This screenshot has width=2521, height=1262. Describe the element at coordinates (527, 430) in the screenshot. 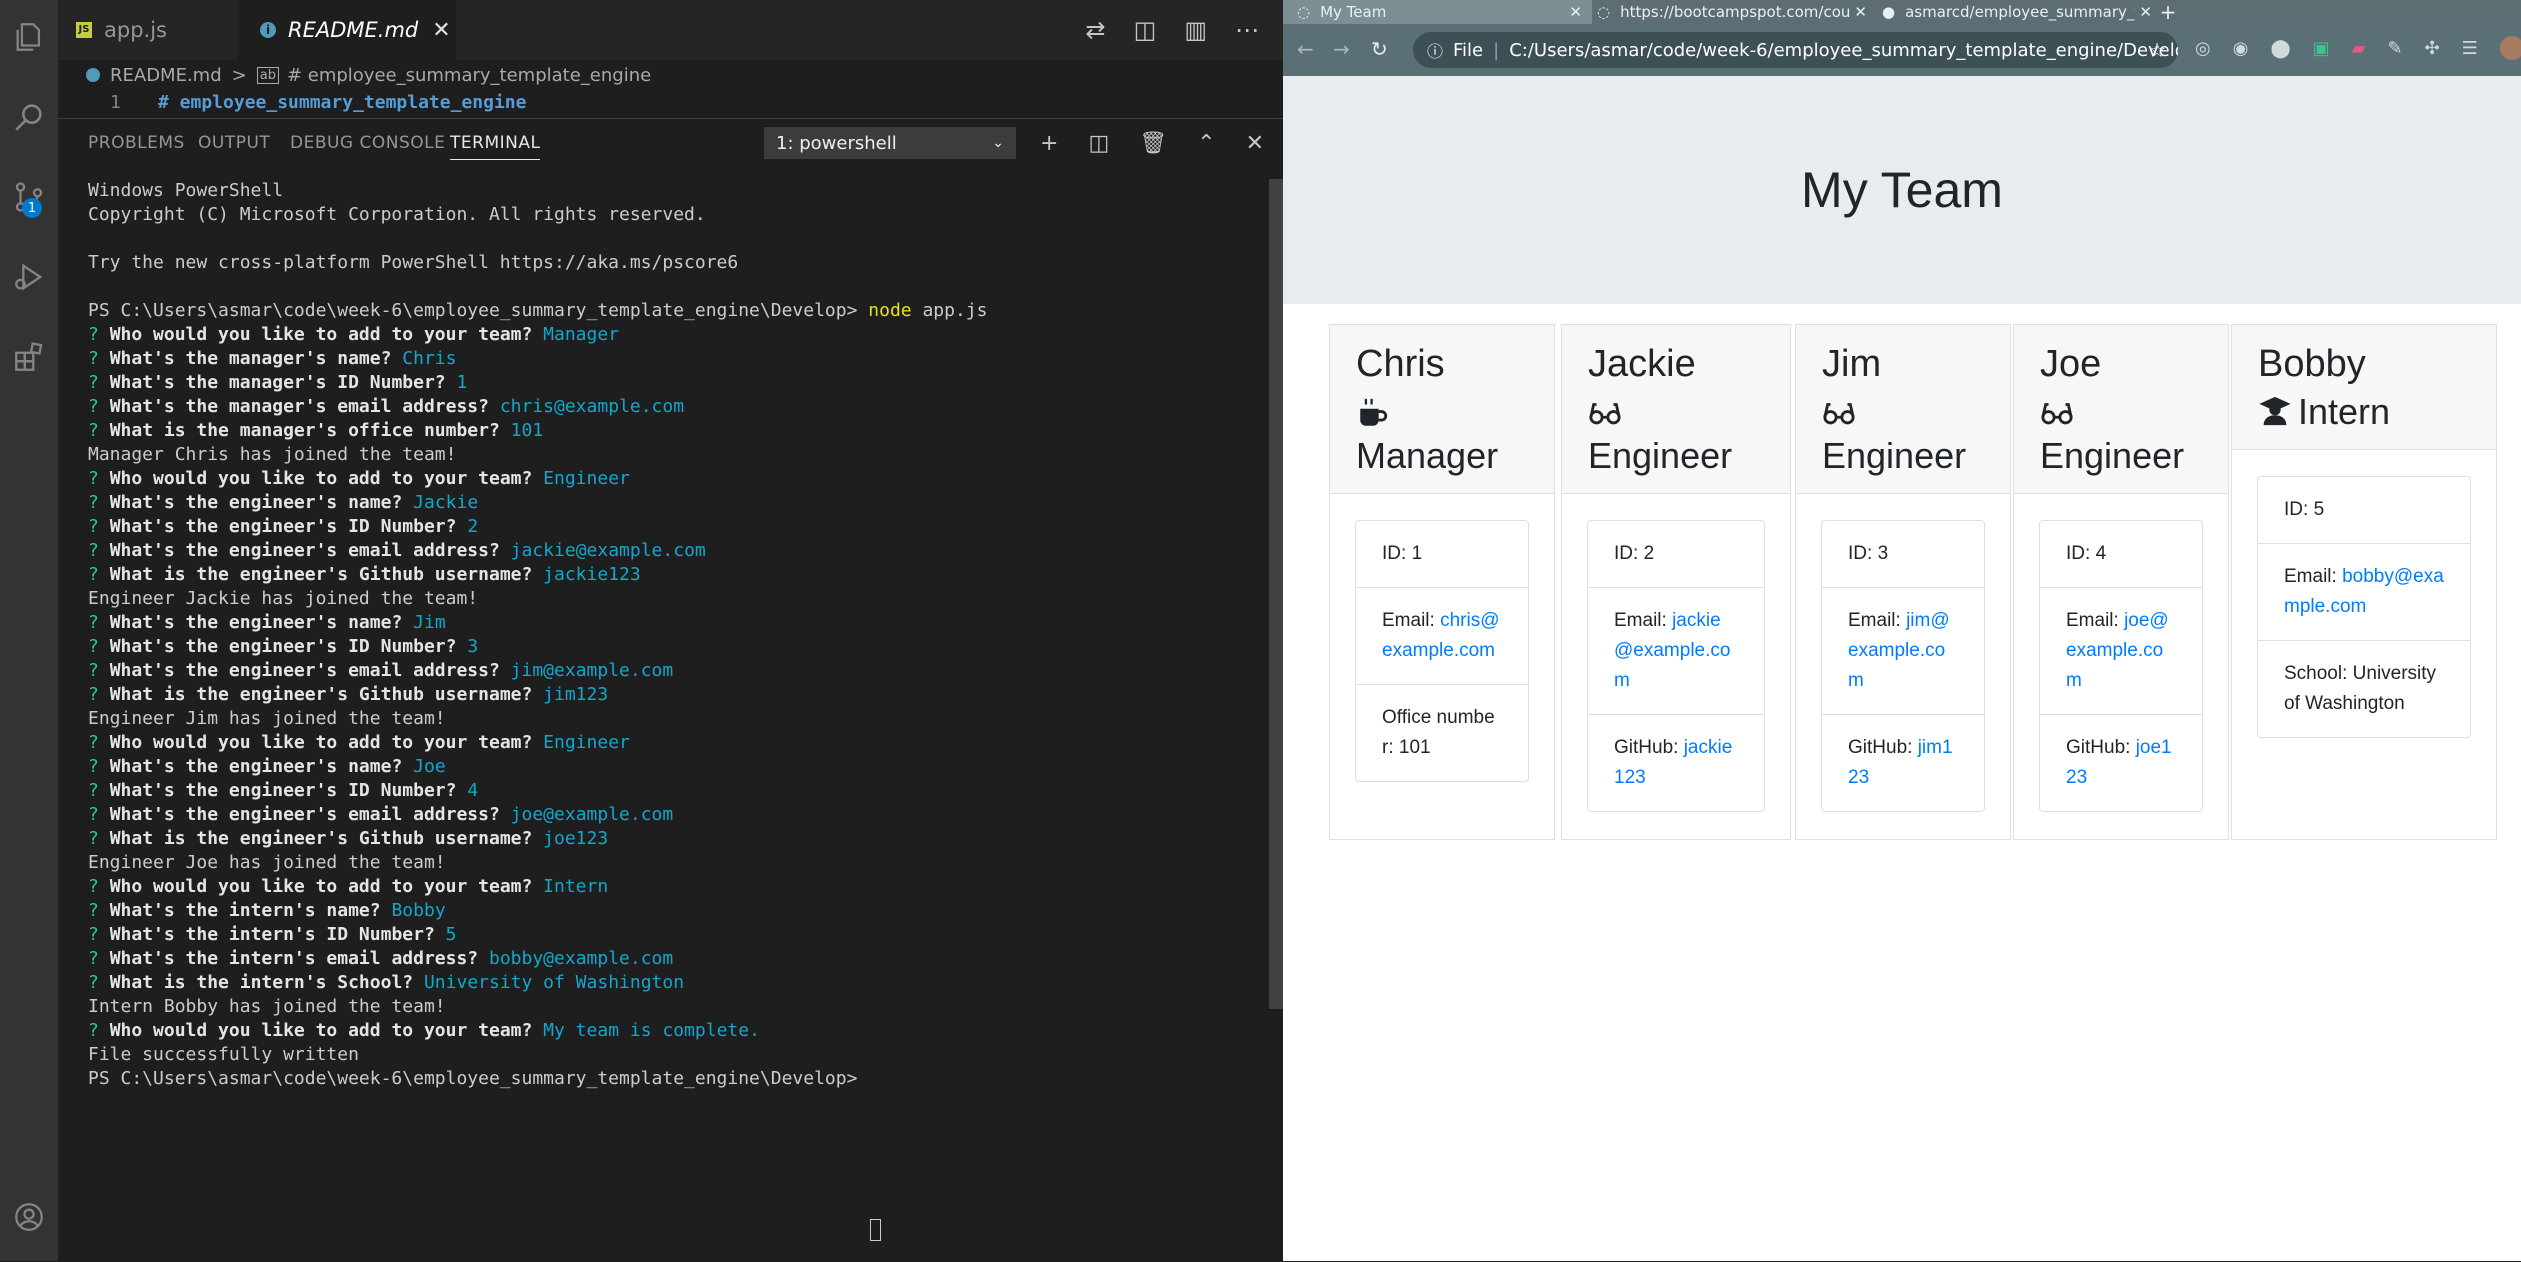

I see `terminal-answer: 101` at that location.